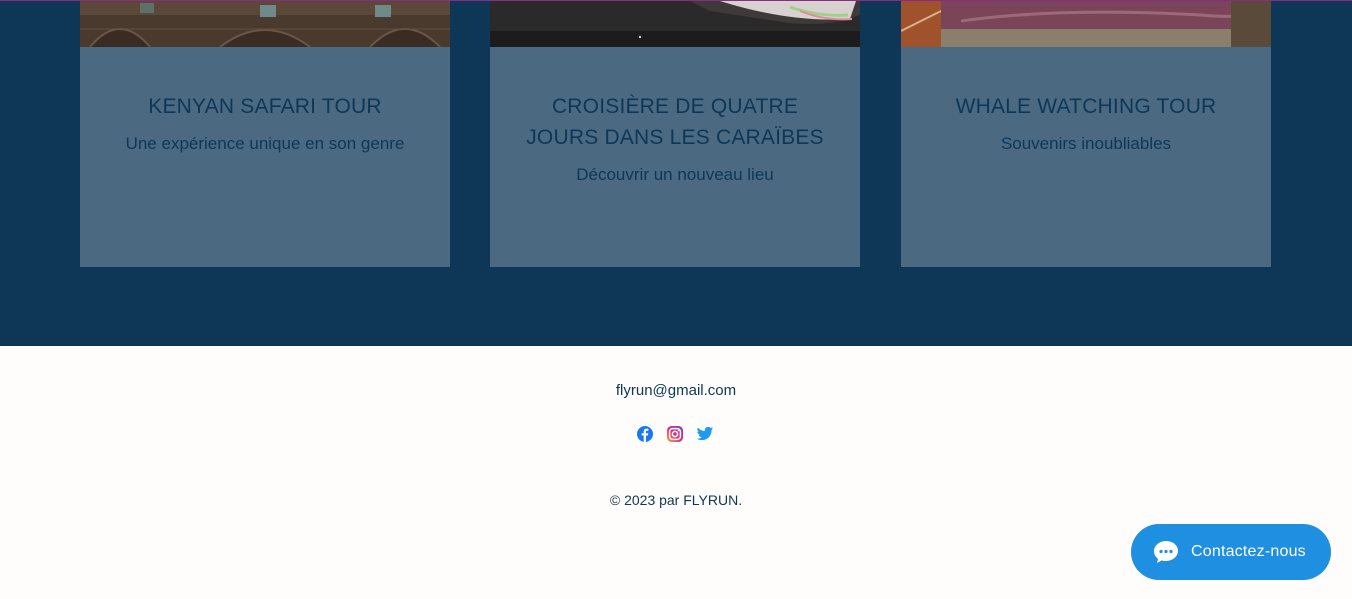 The height and width of the screenshot is (599, 1352). I want to click on social-bar, so click(675, 434).